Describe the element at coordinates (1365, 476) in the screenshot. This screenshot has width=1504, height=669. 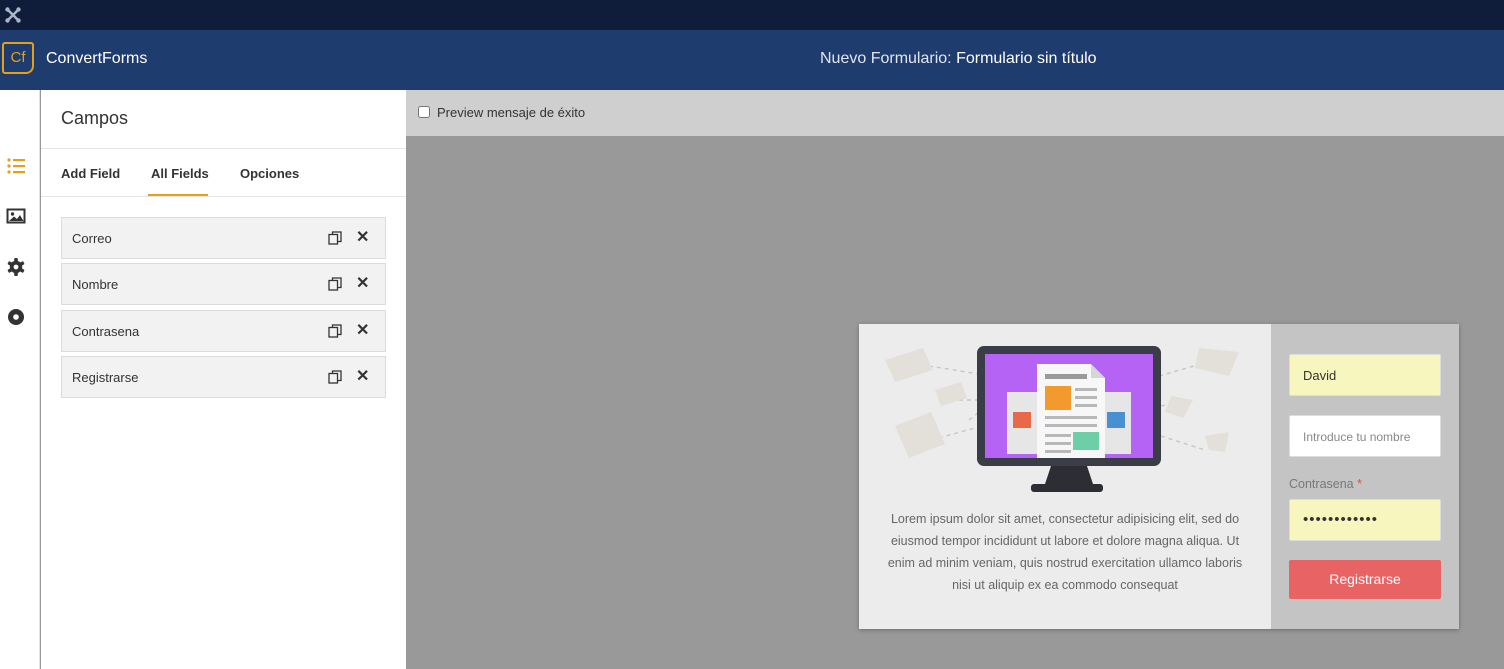
I see `form-fields-area: Contrasena * •••••••••••• Registrarse` at that location.